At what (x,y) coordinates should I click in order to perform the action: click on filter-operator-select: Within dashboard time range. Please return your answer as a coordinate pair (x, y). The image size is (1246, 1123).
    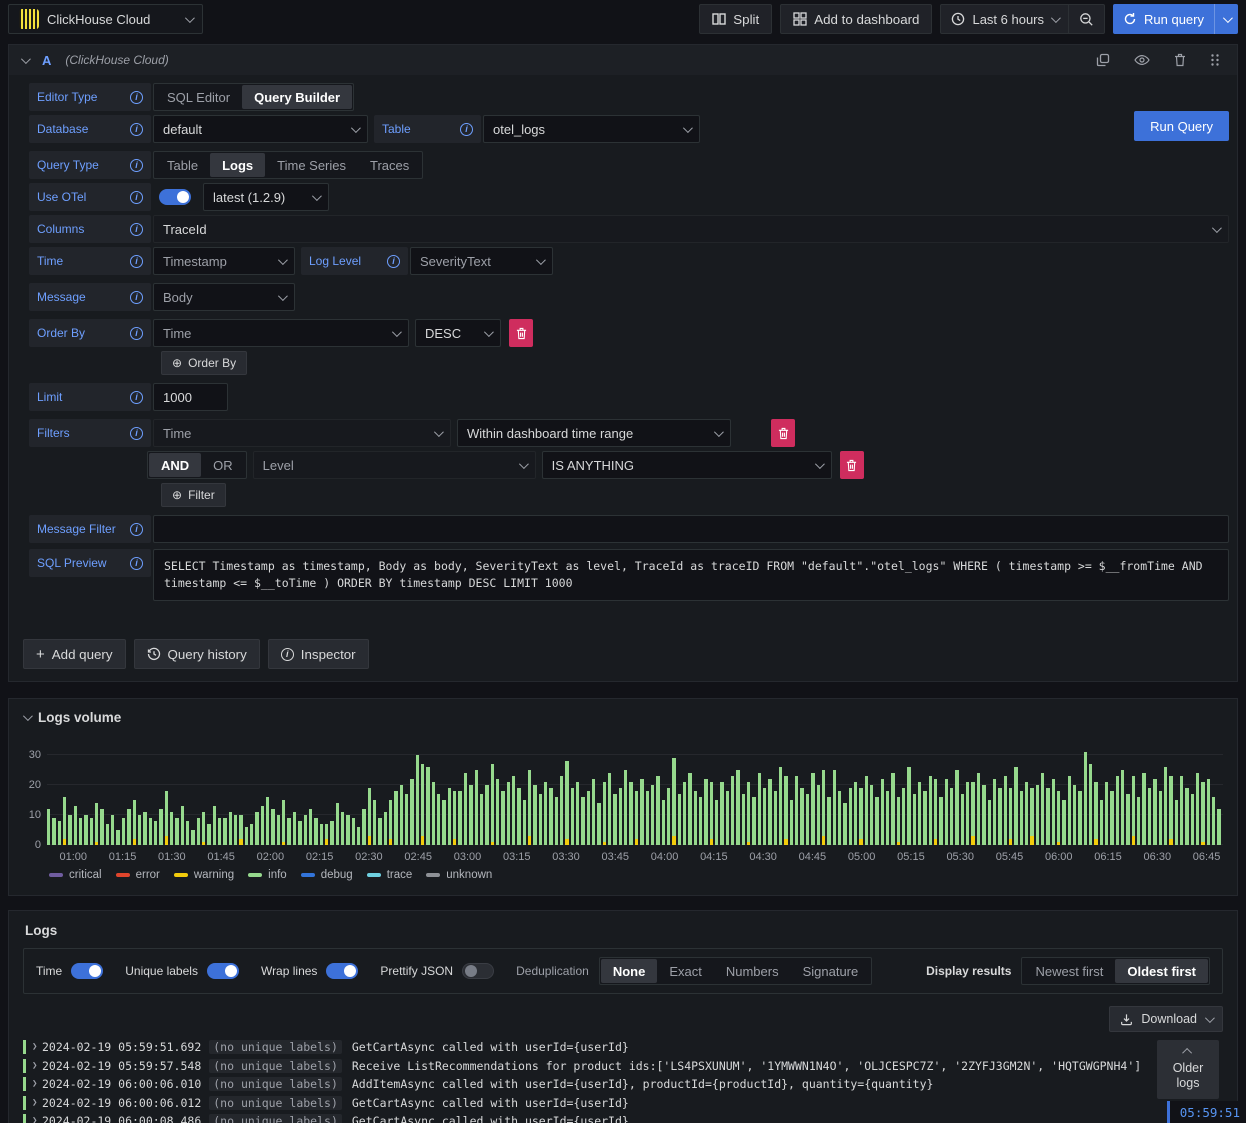
    Looking at the image, I should click on (594, 433).